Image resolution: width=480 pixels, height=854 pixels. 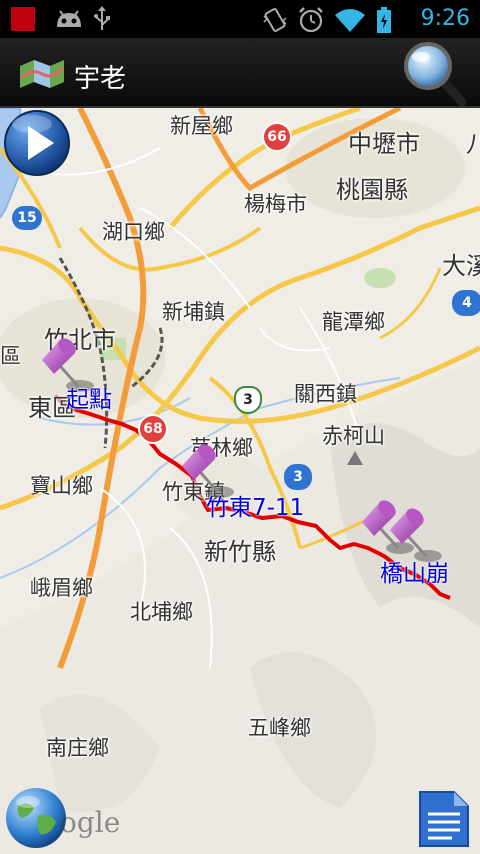 I want to click on place-label: 關西鎮, so click(x=325, y=394).